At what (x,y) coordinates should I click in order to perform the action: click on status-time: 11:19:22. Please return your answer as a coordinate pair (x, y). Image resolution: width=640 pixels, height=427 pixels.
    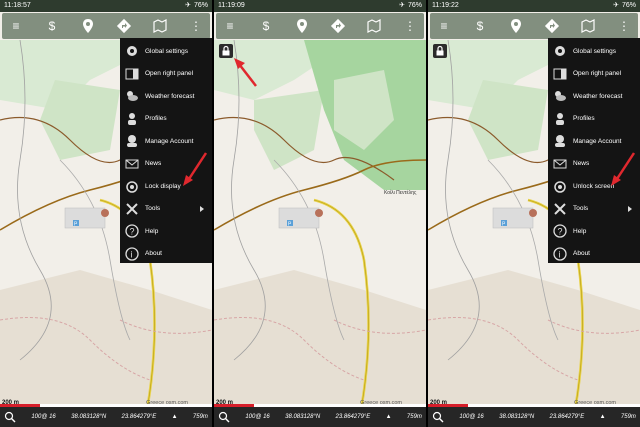
    Looking at the image, I should click on (445, 5).